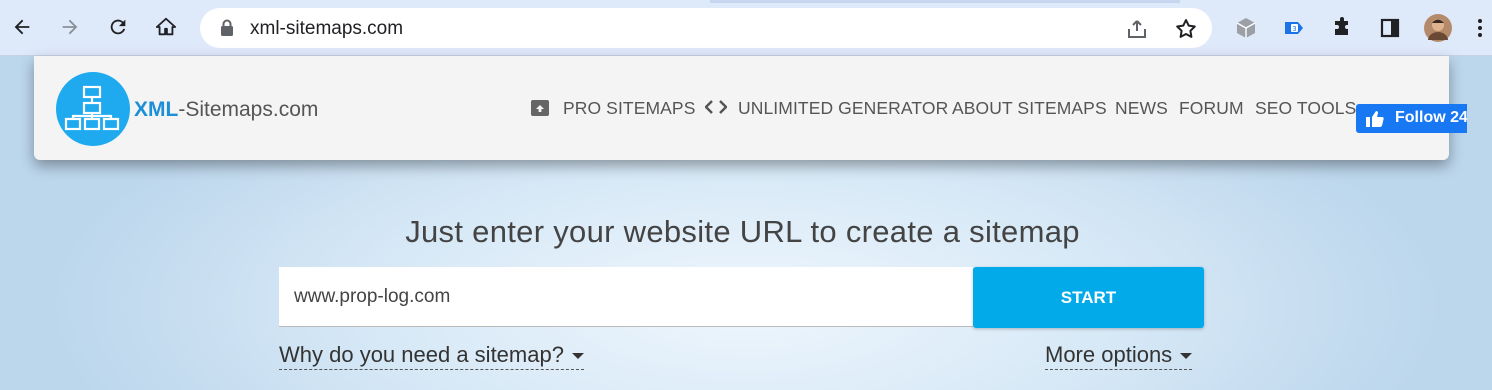  Describe the element at coordinates (1375, 119) in the screenshot. I see `thumbs-up-icon` at that location.